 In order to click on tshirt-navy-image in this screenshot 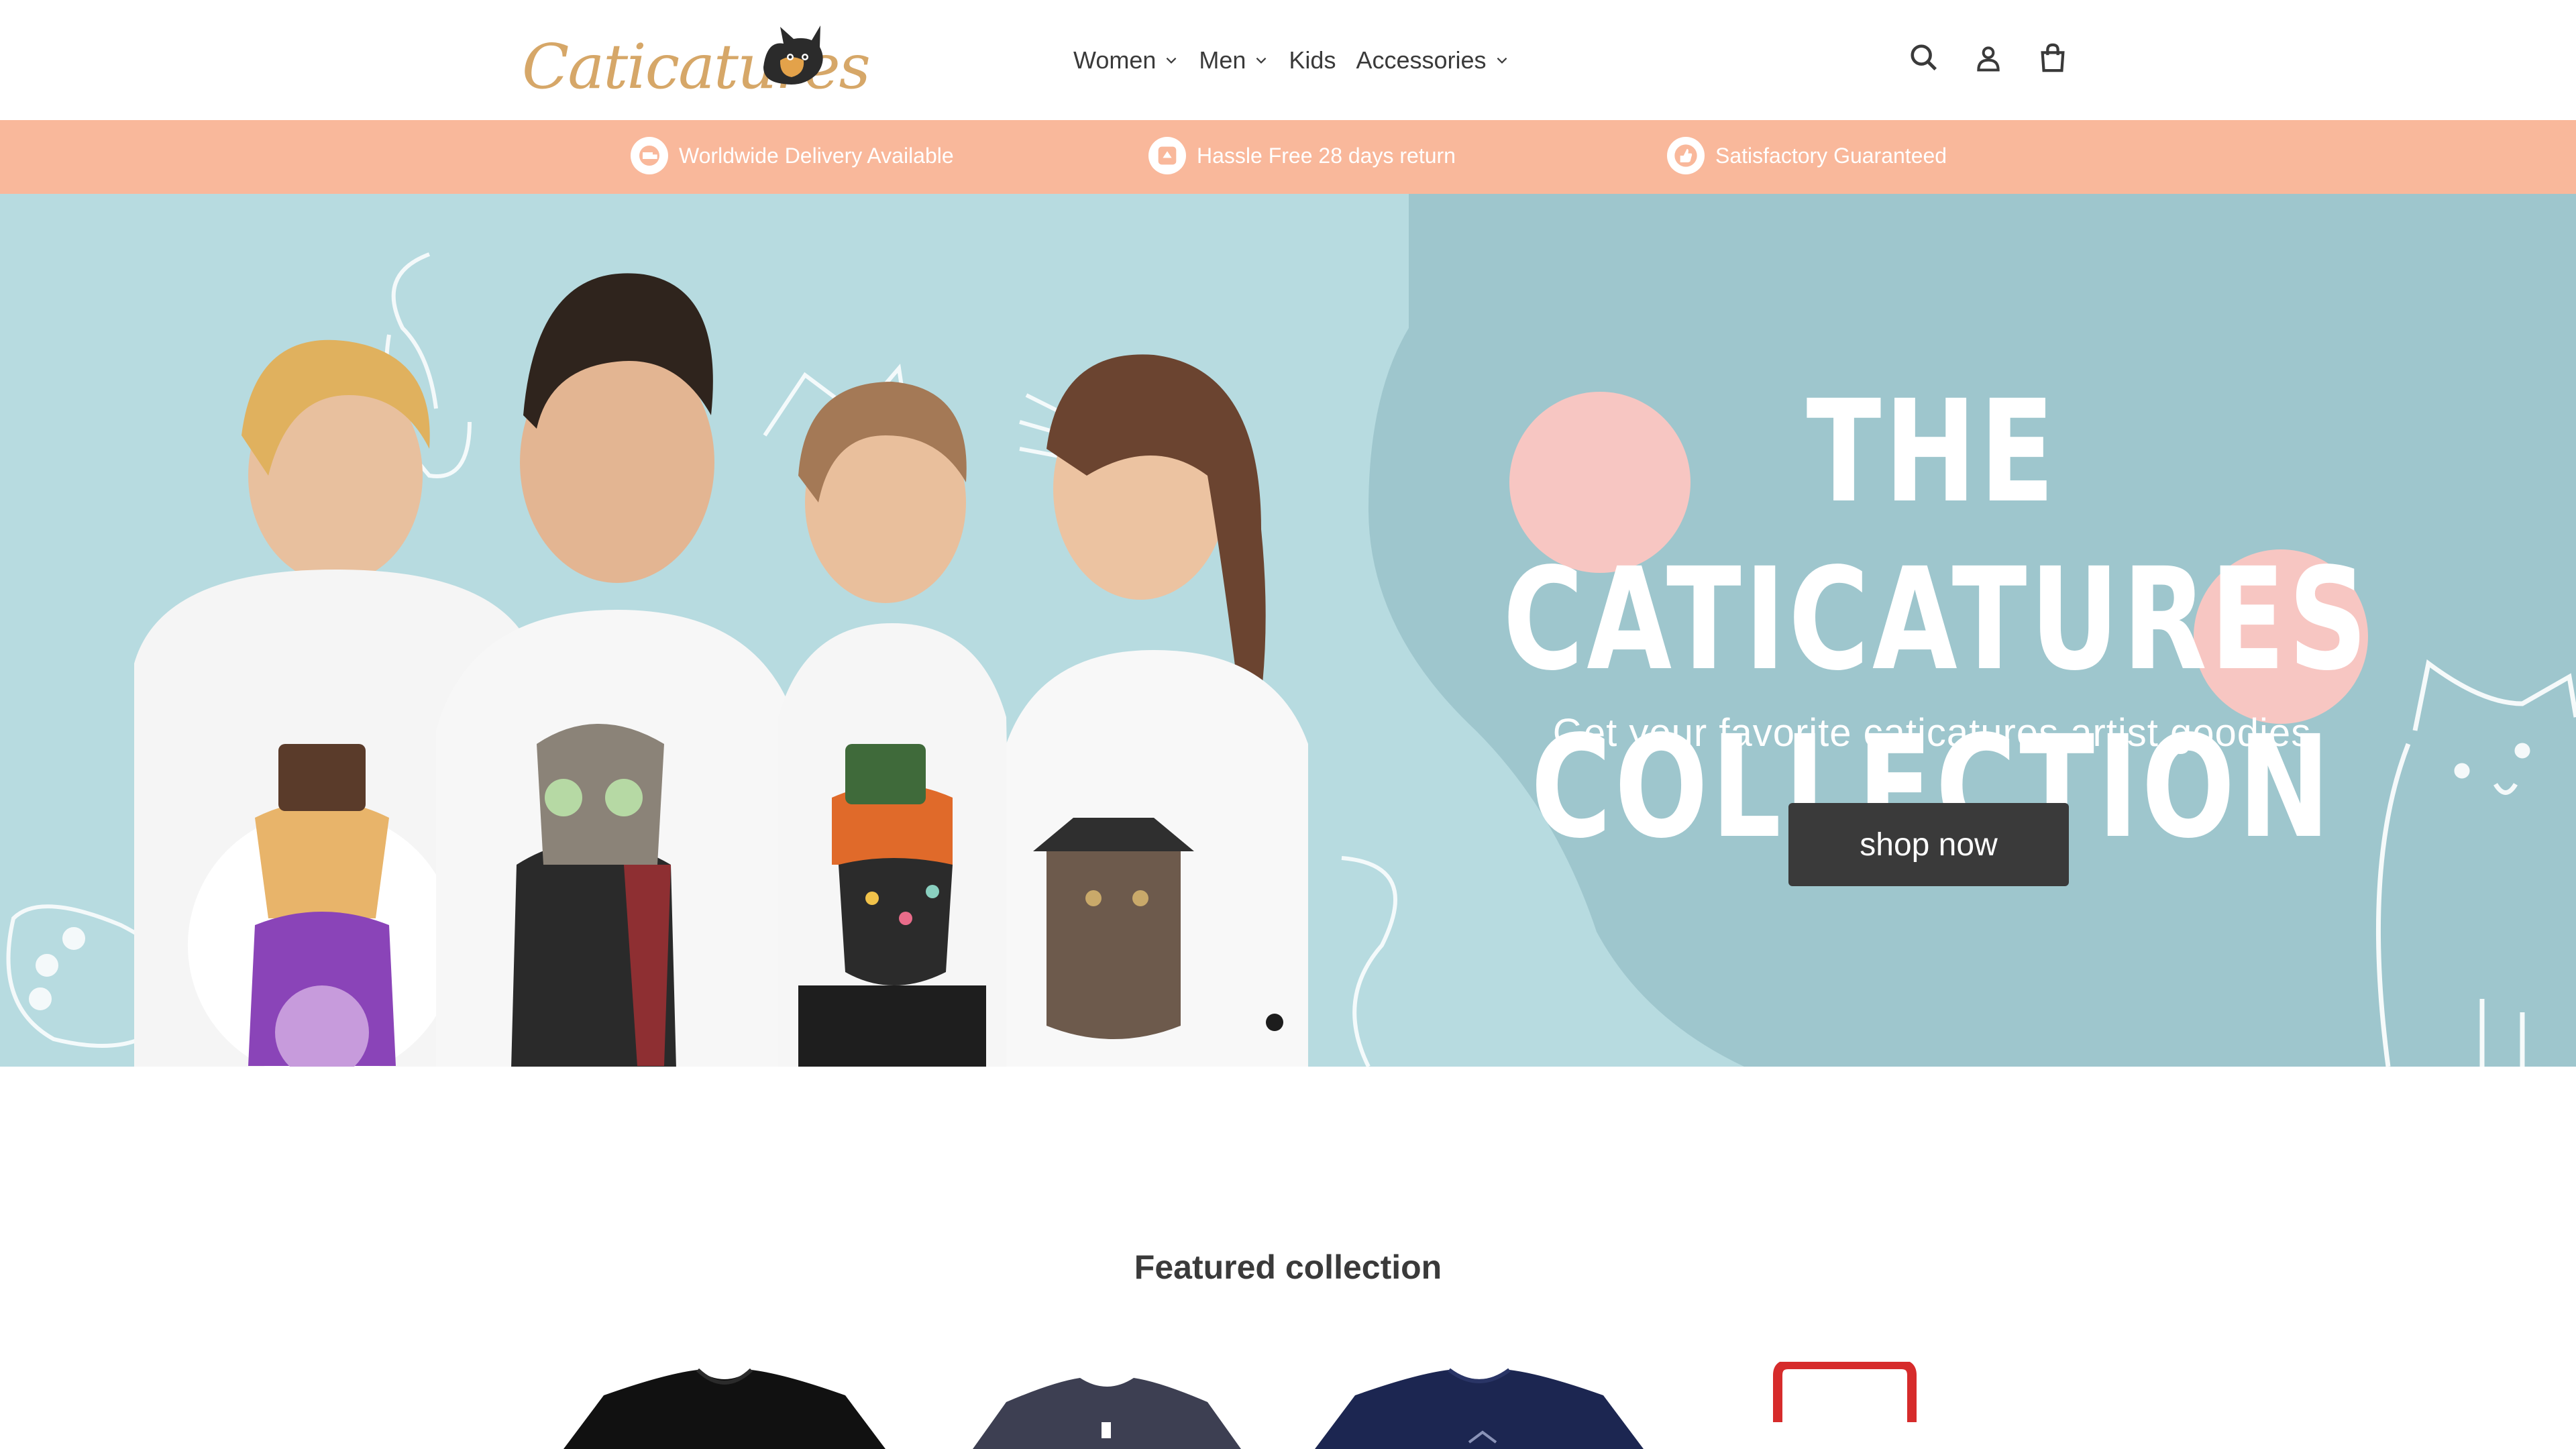, I will do `click(1479, 1408)`.